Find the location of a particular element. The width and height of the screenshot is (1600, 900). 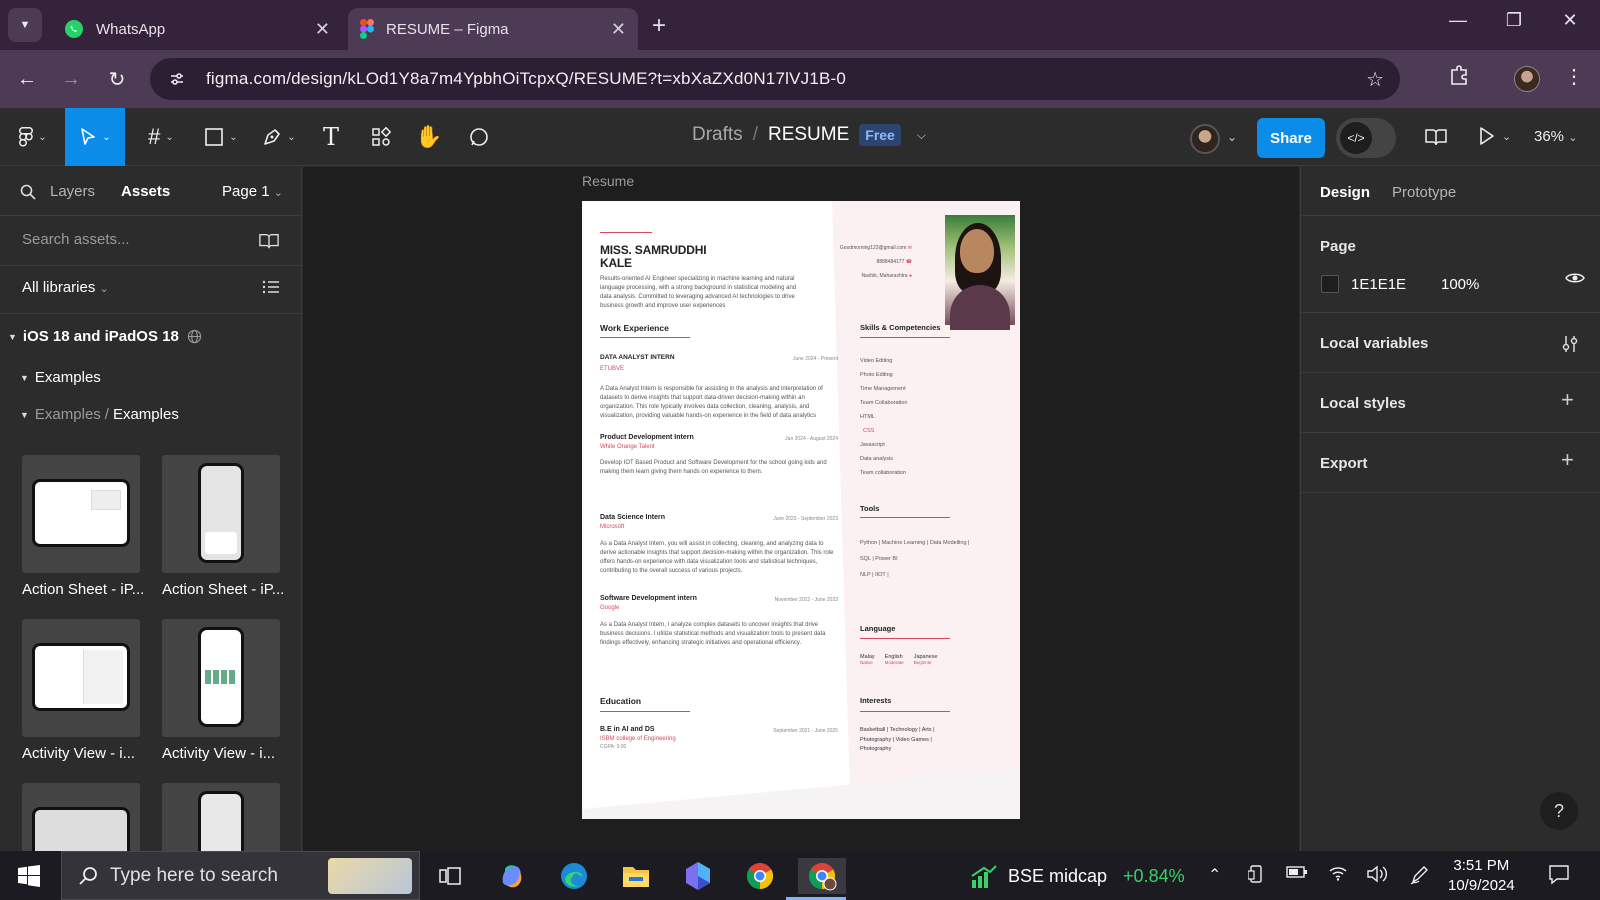

notifications-icon is located at coordinates (1559, 874).